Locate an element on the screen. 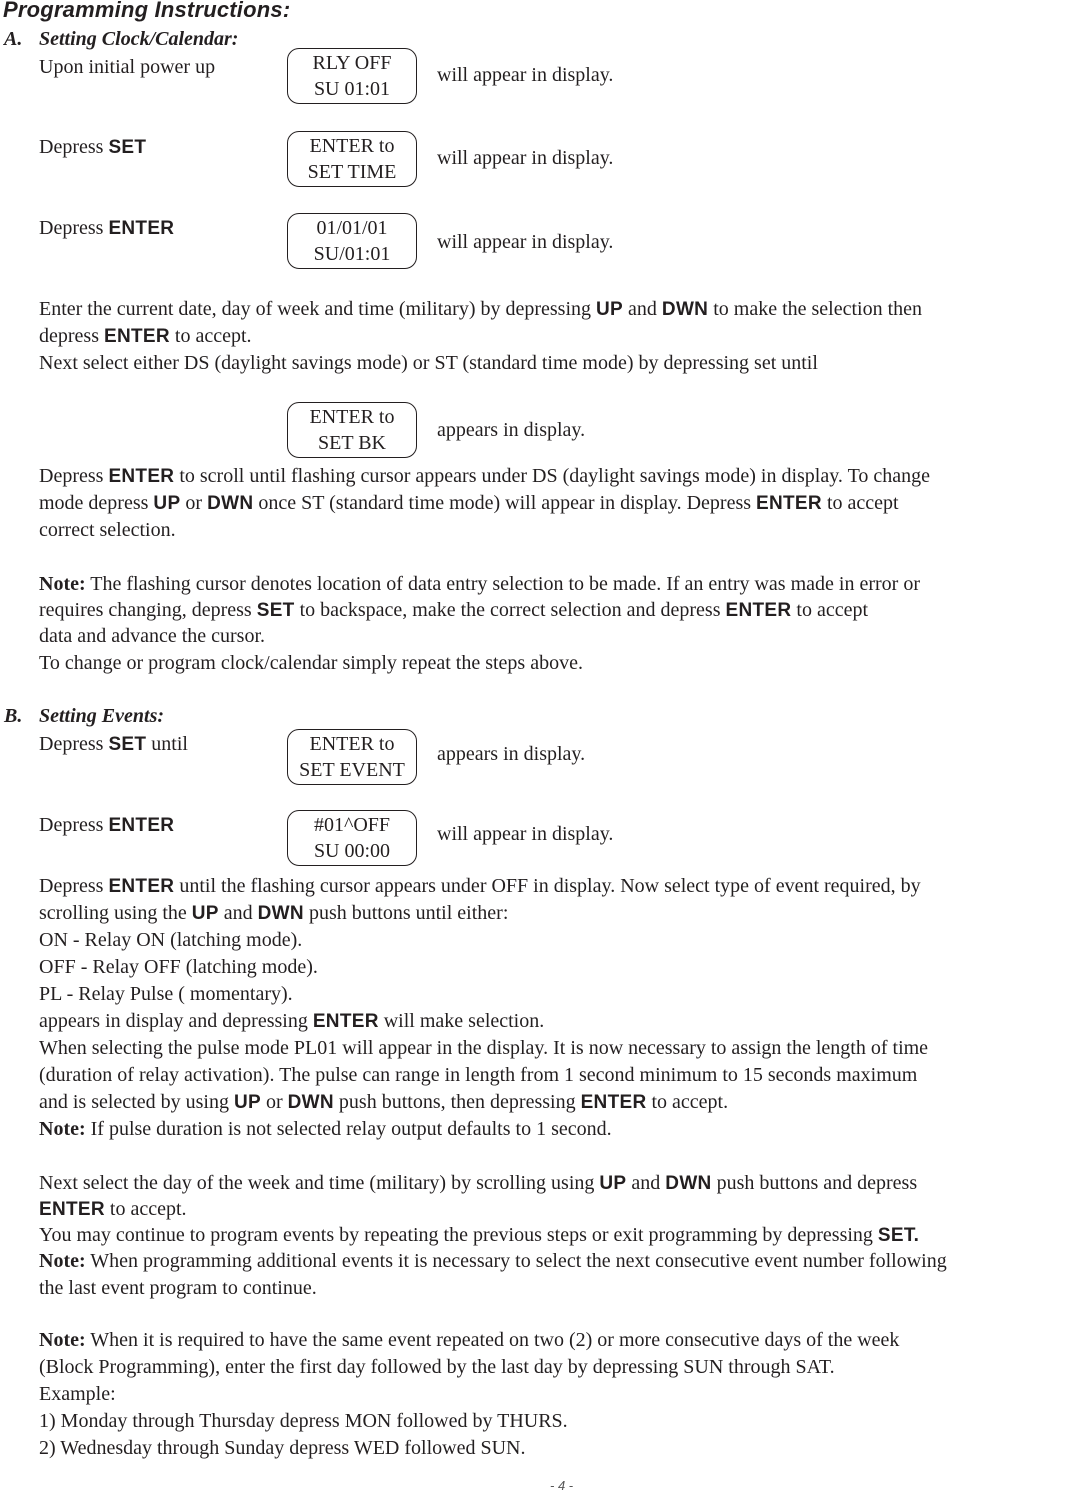  key-set: SET. is located at coordinates (898, 1235).